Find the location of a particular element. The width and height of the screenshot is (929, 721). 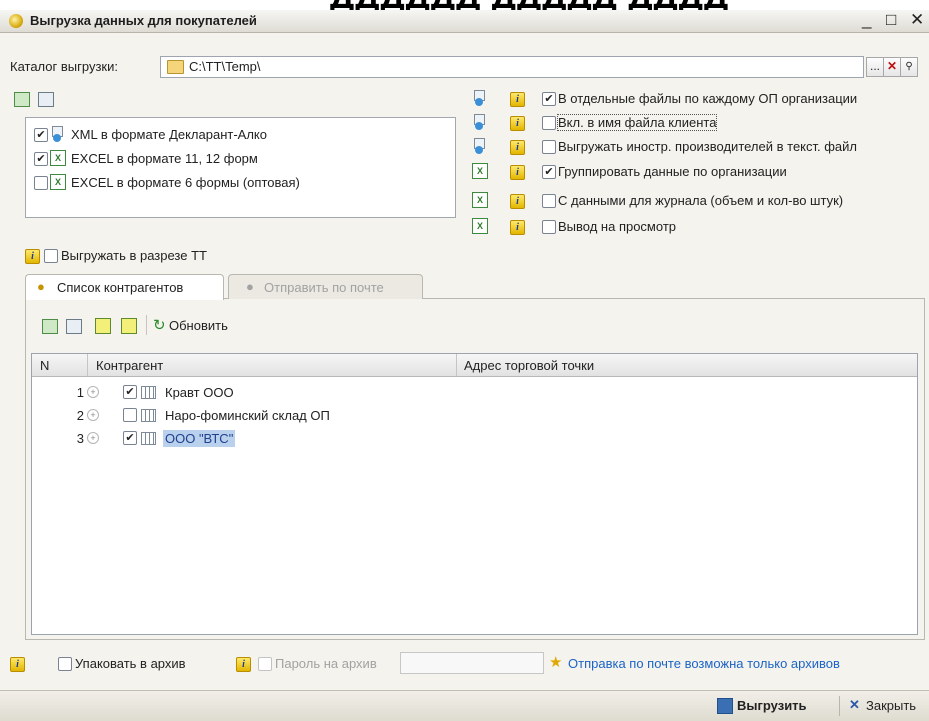

command-bar: Выгрузить ✕ Закрыть is located at coordinates (464, 705).